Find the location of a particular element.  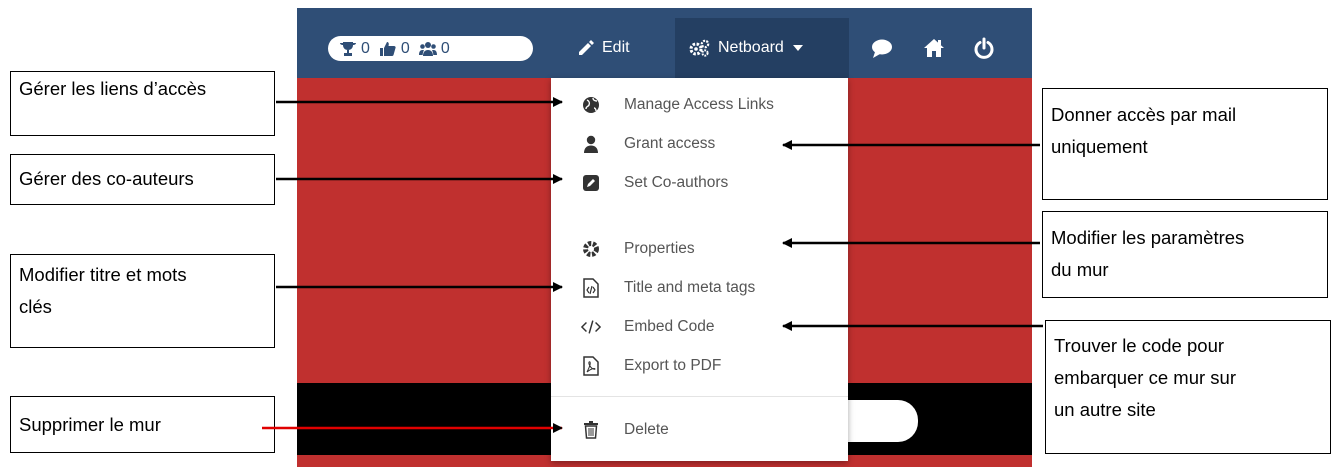

callout-text-line: clés is located at coordinates (35, 306).